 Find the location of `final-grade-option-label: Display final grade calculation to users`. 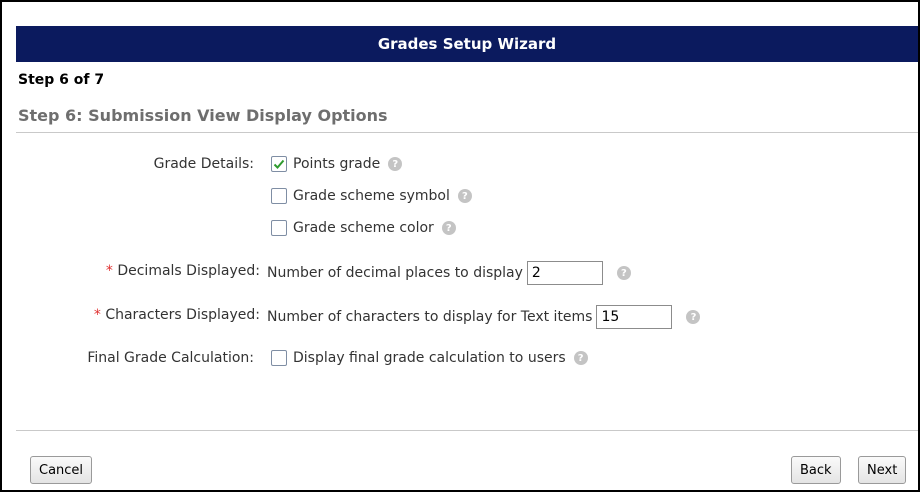

final-grade-option-label: Display final grade calculation to users is located at coordinates (429, 358).